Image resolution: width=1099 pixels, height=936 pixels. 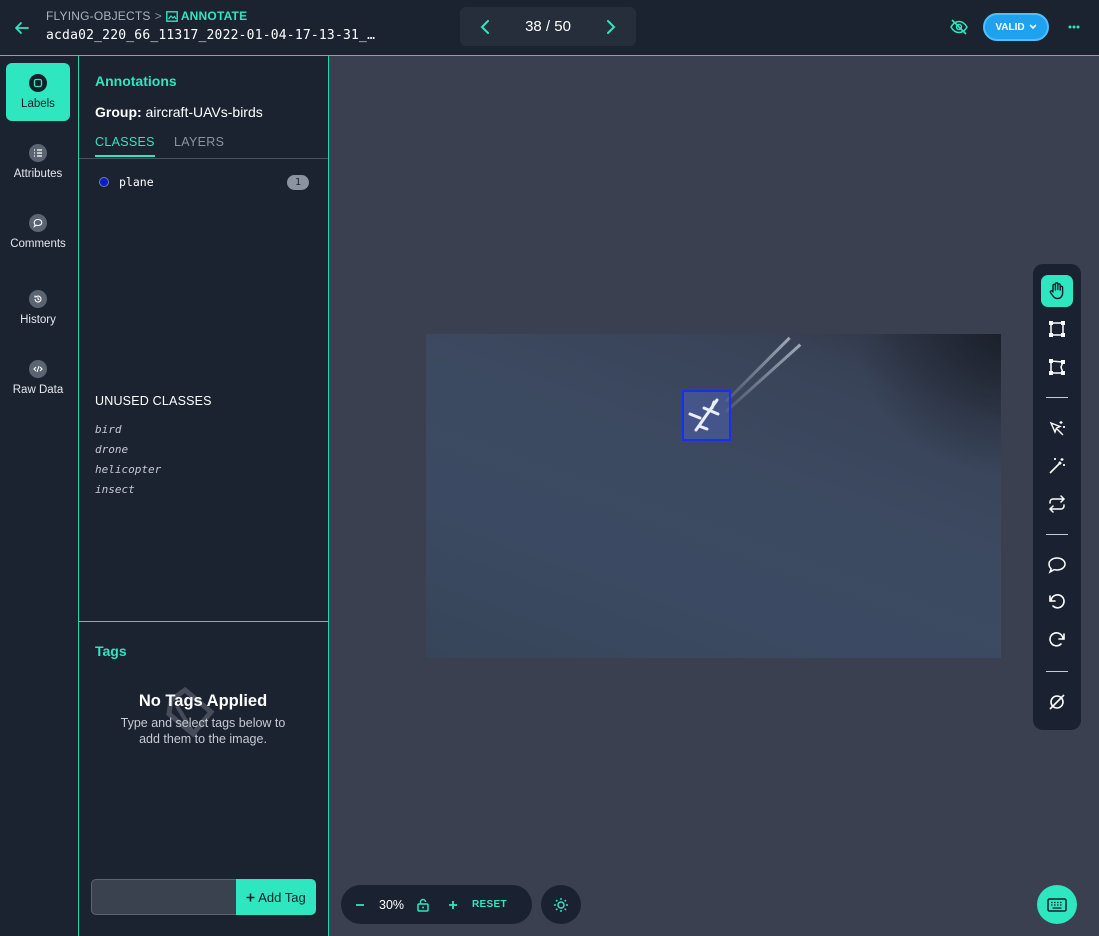 I want to click on status-dropdown: VALID, so click(x=1016, y=27).